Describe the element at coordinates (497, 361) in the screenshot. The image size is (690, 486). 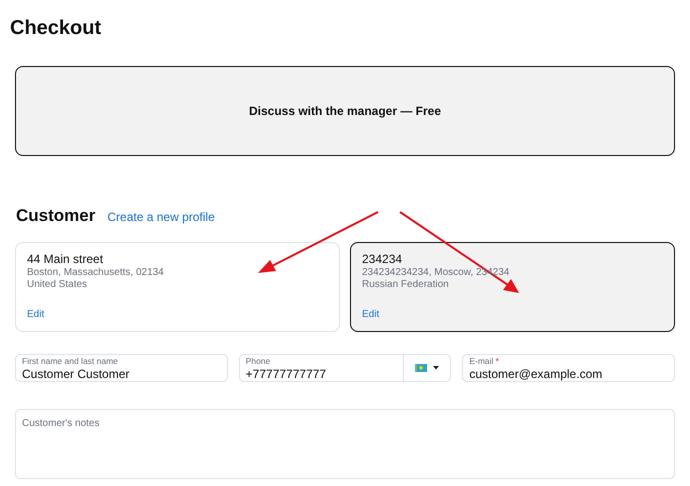
I see `required-mark: *` at that location.